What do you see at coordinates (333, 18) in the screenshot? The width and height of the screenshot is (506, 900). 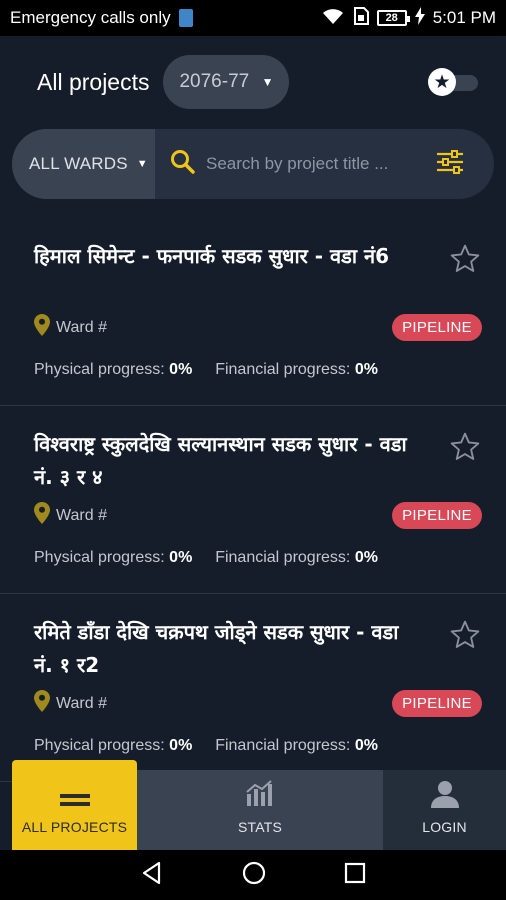 I see `wifi-icon` at bounding box center [333, 18].